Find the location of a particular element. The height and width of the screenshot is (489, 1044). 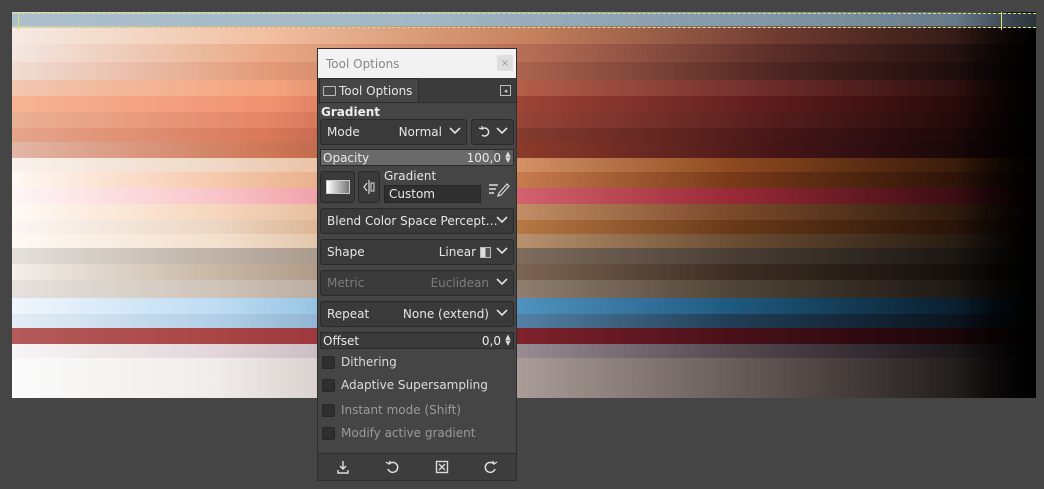

save-preset-button is located at coordinates (343, 467).